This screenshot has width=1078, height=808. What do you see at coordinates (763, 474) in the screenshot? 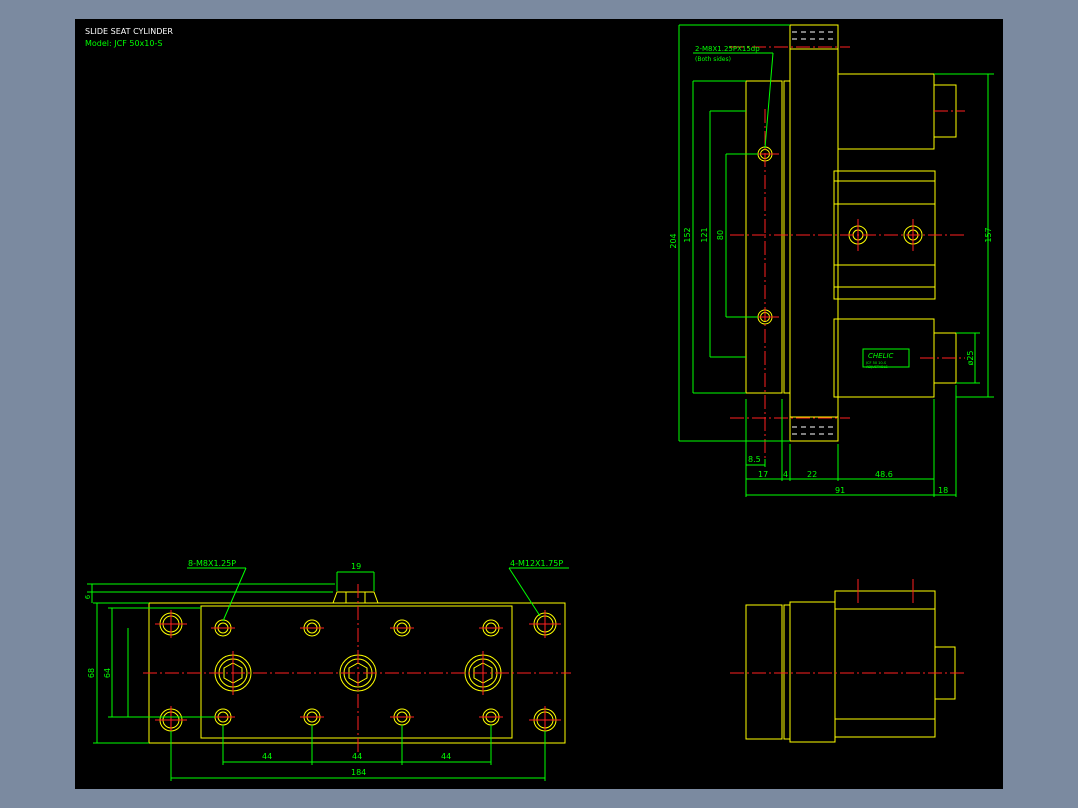
I see `dim-17: 17` at bounding box center [763, 474].